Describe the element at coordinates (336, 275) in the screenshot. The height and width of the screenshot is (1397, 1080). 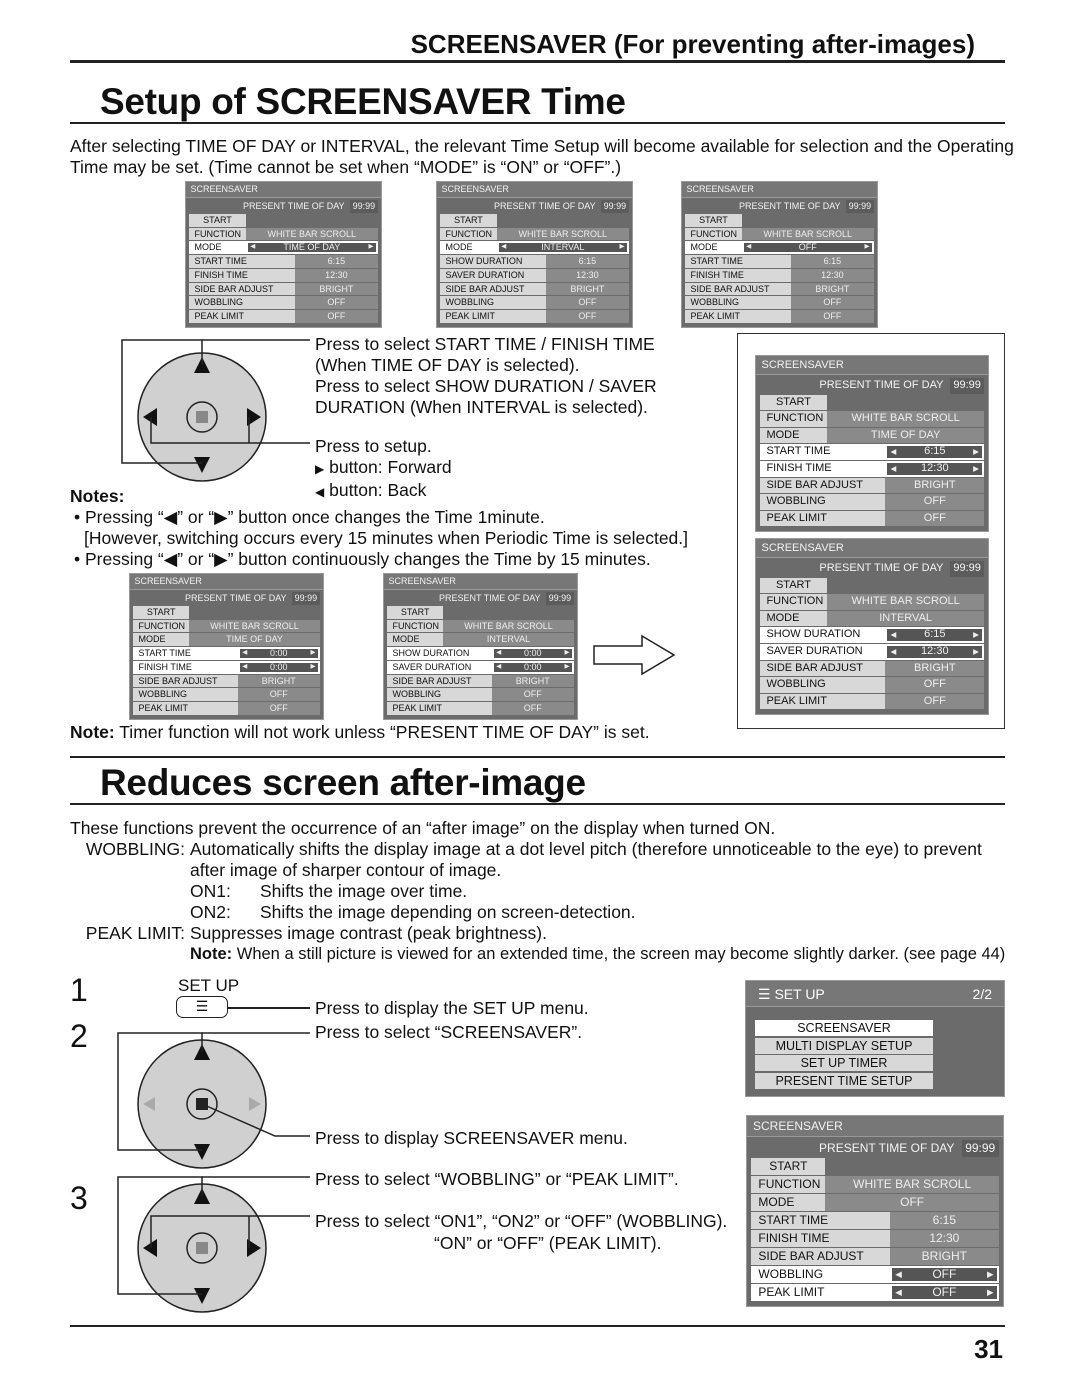
I see `menu-row-value: 12:30` at that location.